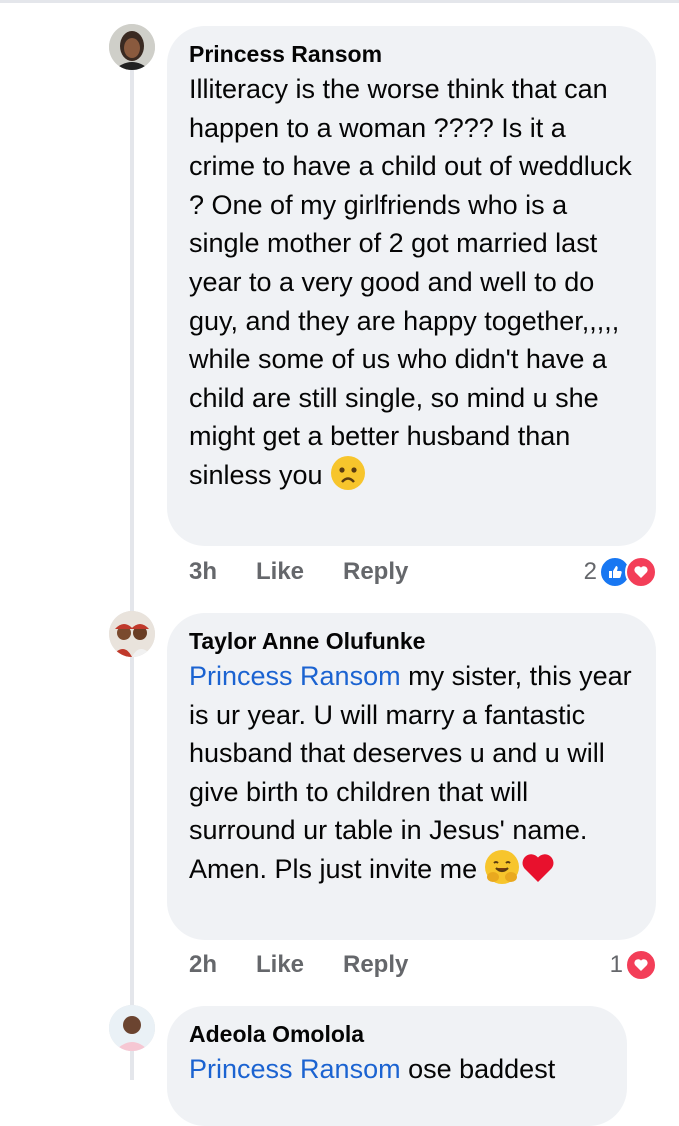  What do you see at coordinates (412, 54) in the screenshot?
I see `comment-author: Princess Ransom` at bounding box center [412, 54].